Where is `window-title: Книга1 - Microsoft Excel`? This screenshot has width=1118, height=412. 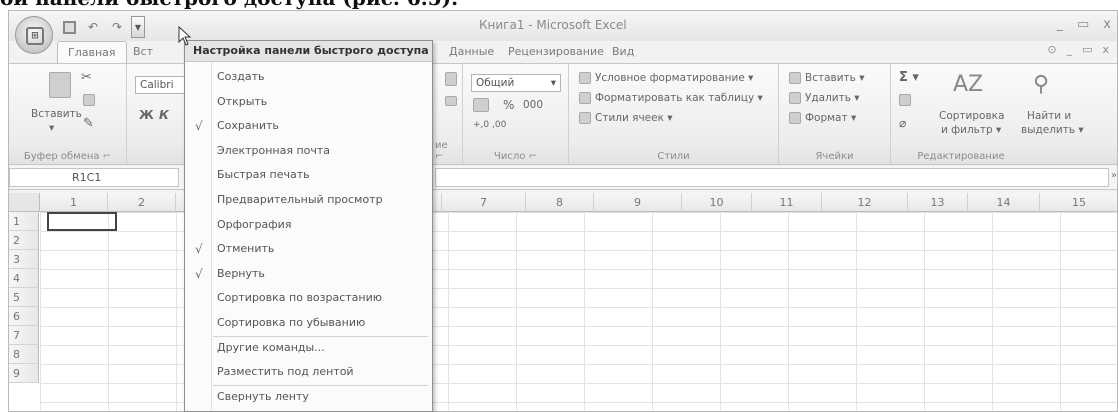
window-title: Книга1 - Microsoft Excel is located at coordinates (553, 25).